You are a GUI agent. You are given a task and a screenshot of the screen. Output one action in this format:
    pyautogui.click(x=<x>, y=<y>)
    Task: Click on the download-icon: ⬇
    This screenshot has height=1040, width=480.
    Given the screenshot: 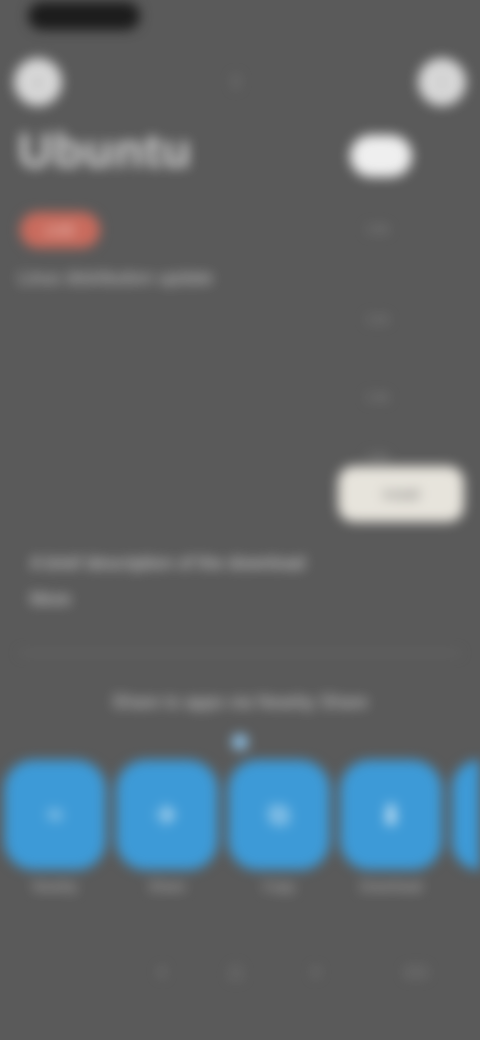 What is the action you would take?
    pyautogui.click(x=391, y=815)
    